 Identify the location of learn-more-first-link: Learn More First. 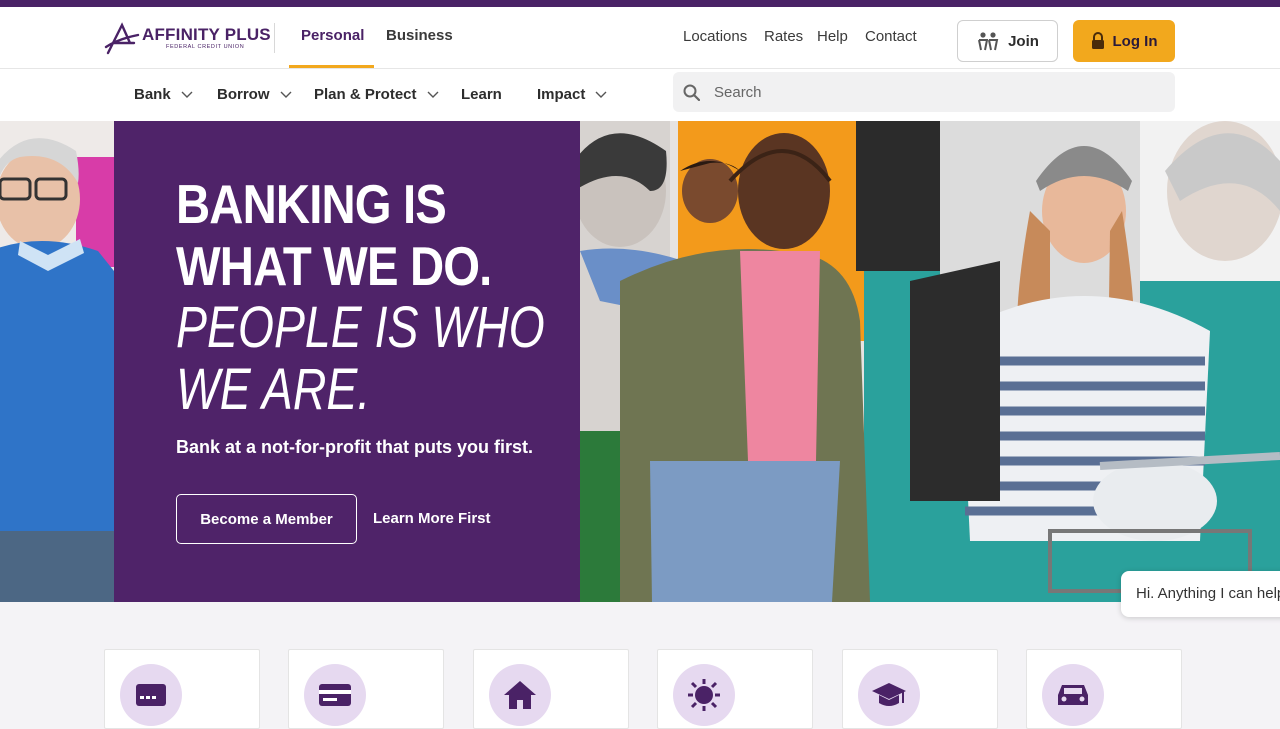
(432, 518).